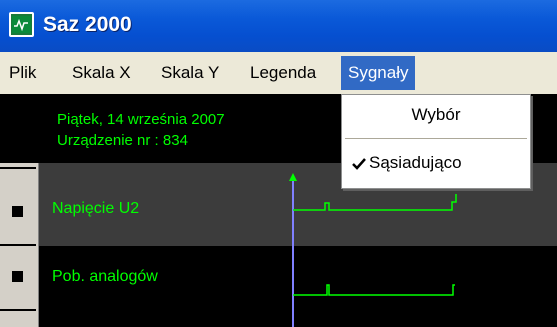 The width and height of the screenshot is (557, 327). I want to click on channel-2-signal, so click(374, 290).